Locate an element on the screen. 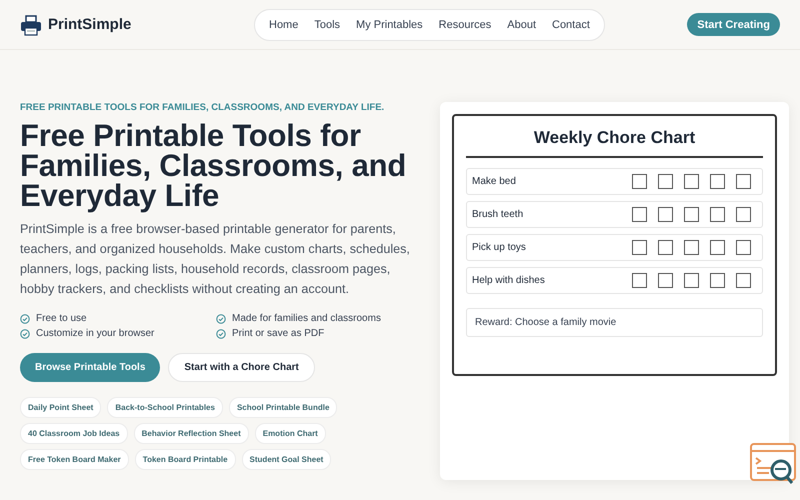  chore-name: Help with dishes is located at coordinates (509, 280).